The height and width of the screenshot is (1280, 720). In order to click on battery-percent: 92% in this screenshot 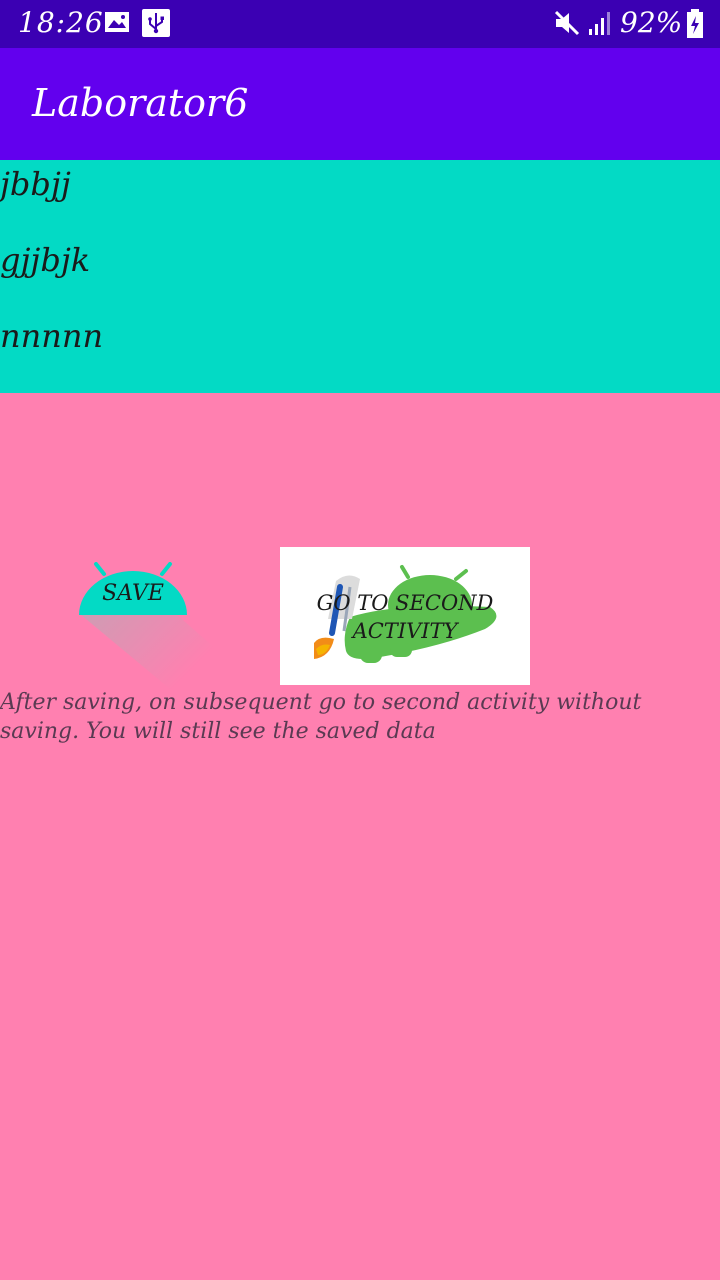, I will do `click(651, 22)`.